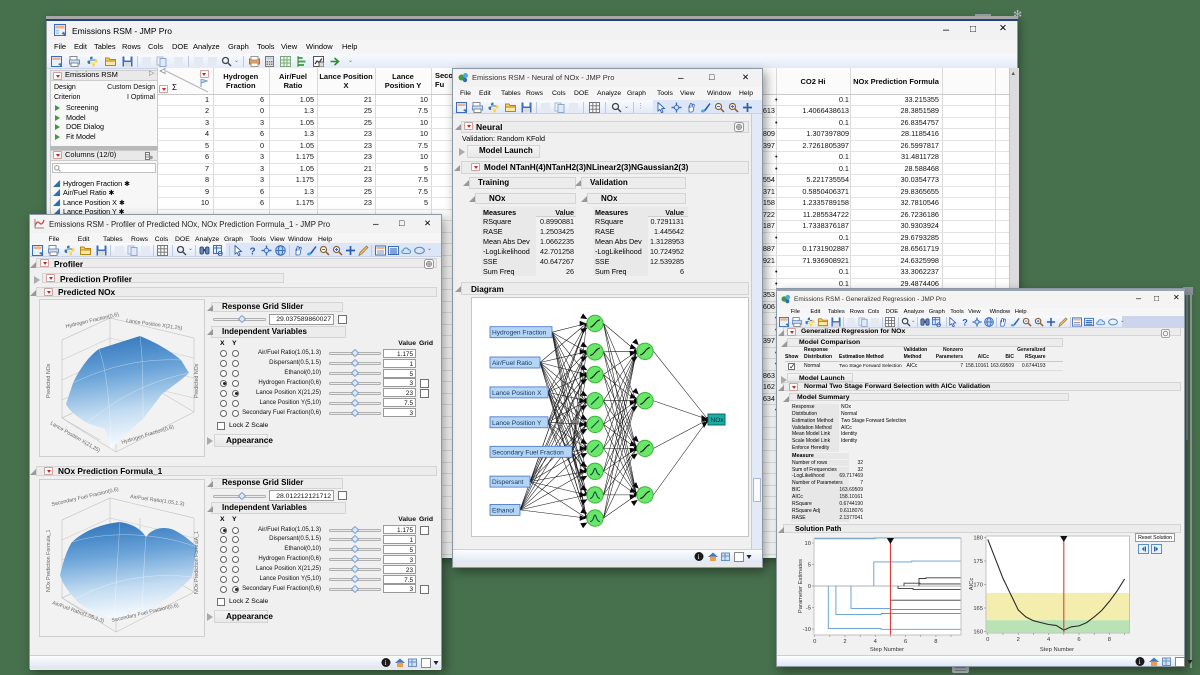  What do you see at coordinates (801, 586) in the screenshot?
I see `svg-text: Parameter Estimates` at bounding box center [801, 586].